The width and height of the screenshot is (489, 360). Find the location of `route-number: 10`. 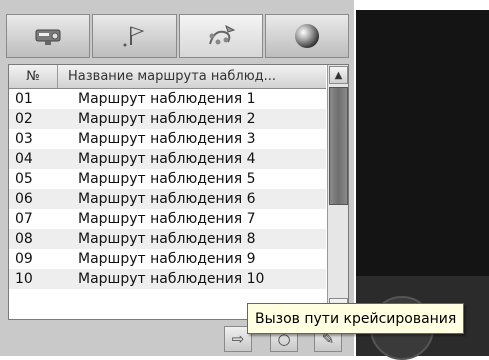

route-number: 10 is located at coordinates (24, 279).